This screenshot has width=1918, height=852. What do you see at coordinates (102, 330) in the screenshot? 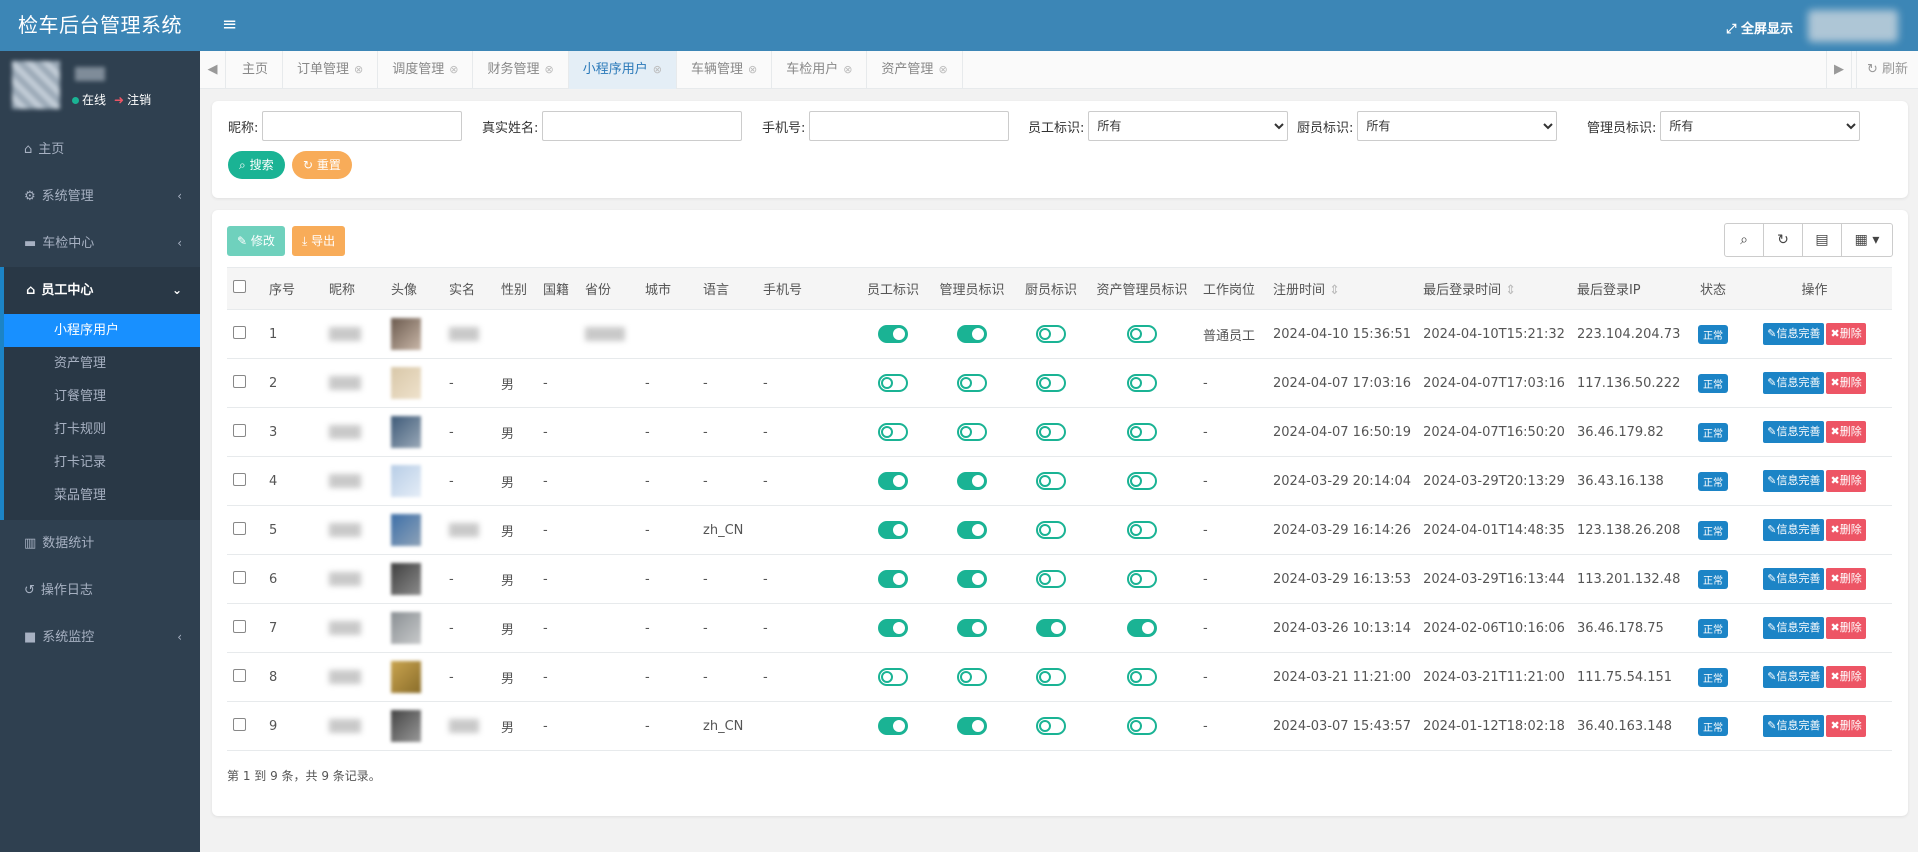
I see `sidebar-item-miniapp-users: 小程序用户` at bounding box center [102, 330].